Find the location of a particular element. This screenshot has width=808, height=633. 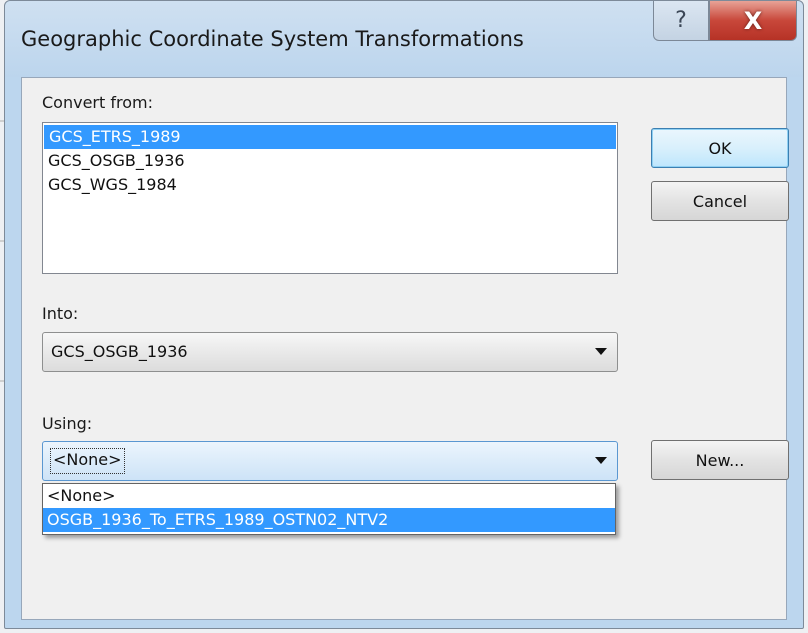

convert-from-label: Convert from: is located at coordinates (97, 102).